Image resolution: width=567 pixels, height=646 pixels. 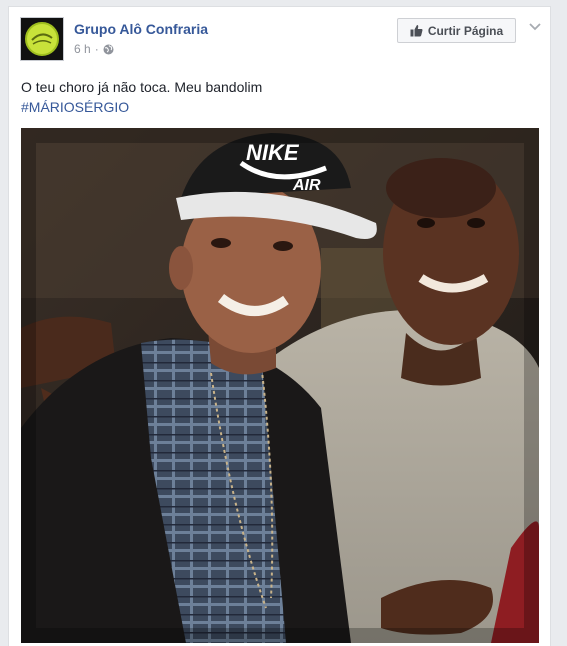 I want to click on thumbs-up-icon, so click(x=416, y=30).